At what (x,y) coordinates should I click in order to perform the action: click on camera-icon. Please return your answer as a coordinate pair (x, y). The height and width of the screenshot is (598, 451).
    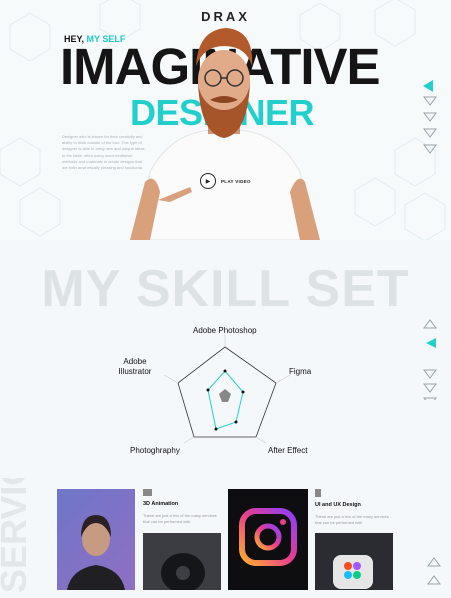
    Looking at the image, I should click on (147, 492).